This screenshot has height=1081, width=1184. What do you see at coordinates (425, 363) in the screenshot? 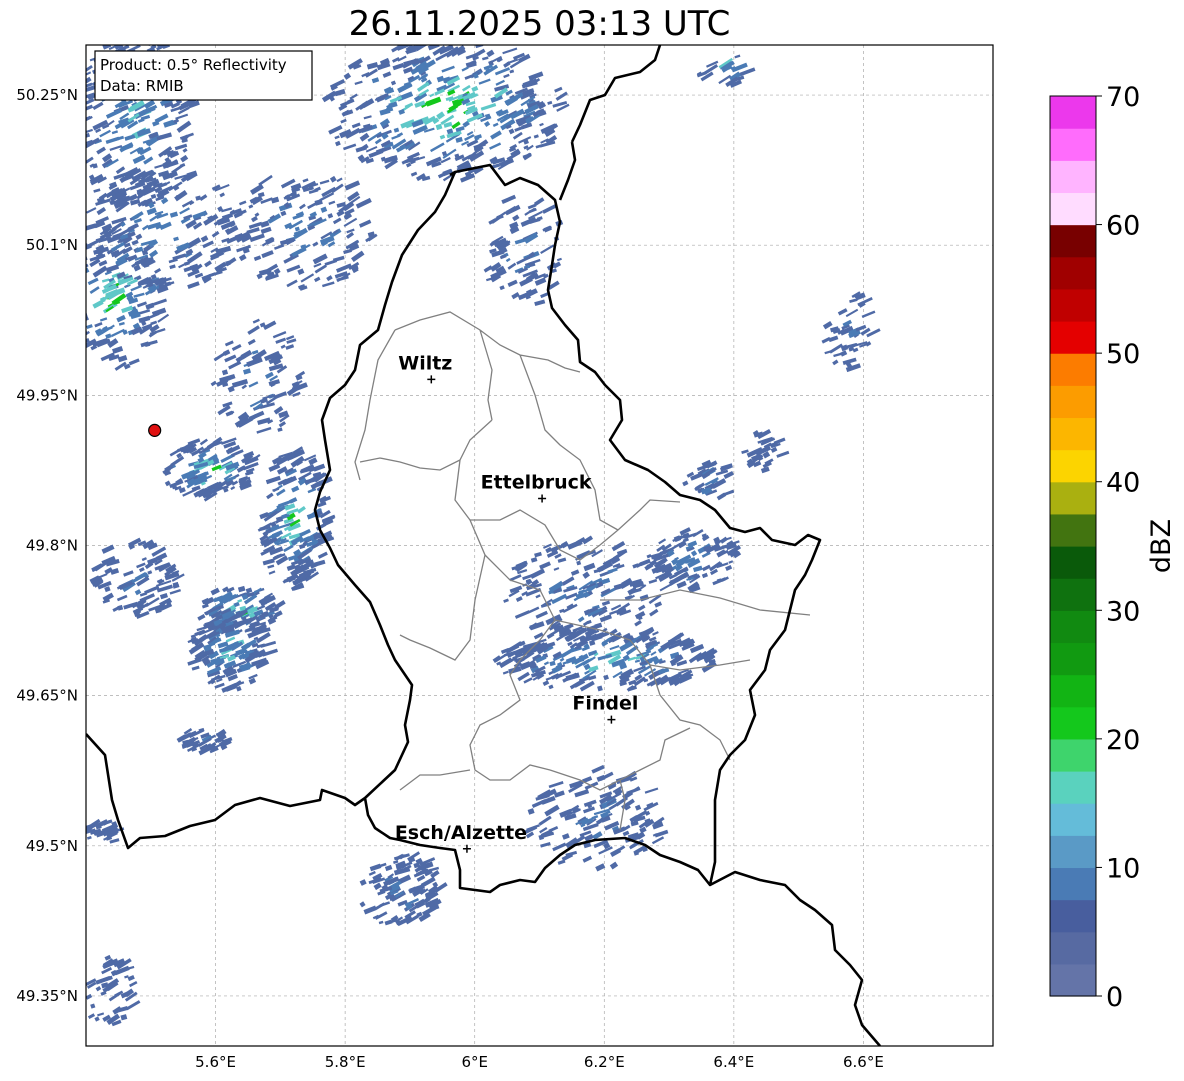
I see `city-label: Wiltz` at bounding box center [425, 363].